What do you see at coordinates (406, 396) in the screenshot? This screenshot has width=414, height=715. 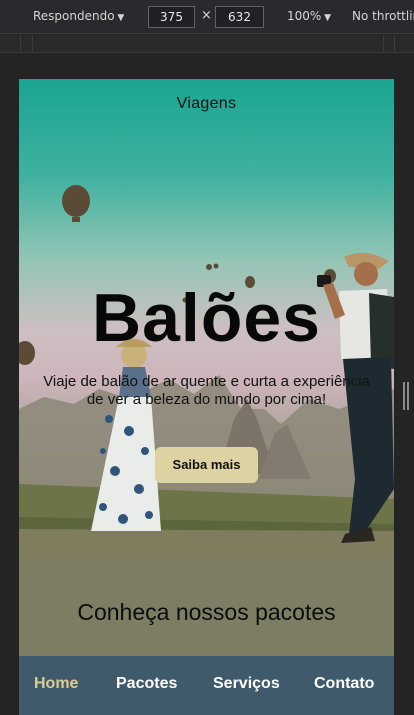 I see `viewport-resize-handle` at bounding box center [406, 396].